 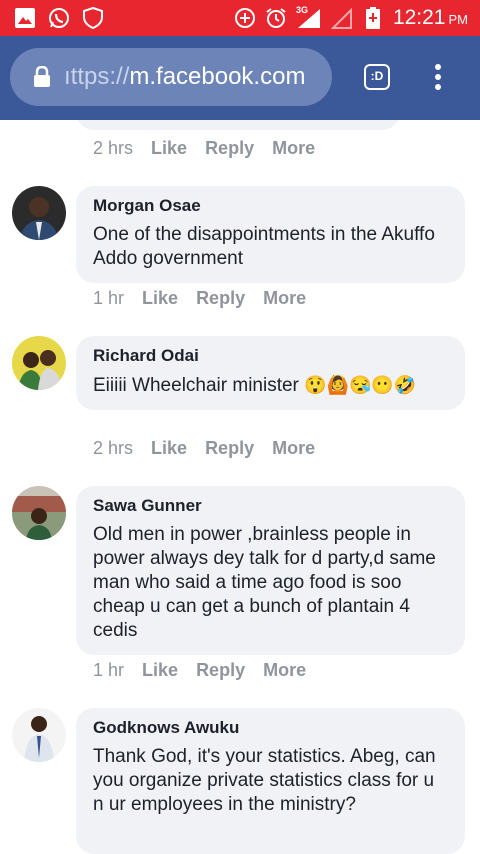 I want to click on url-text: ıttps://m.facebook.com, so click(x=184, y=77).